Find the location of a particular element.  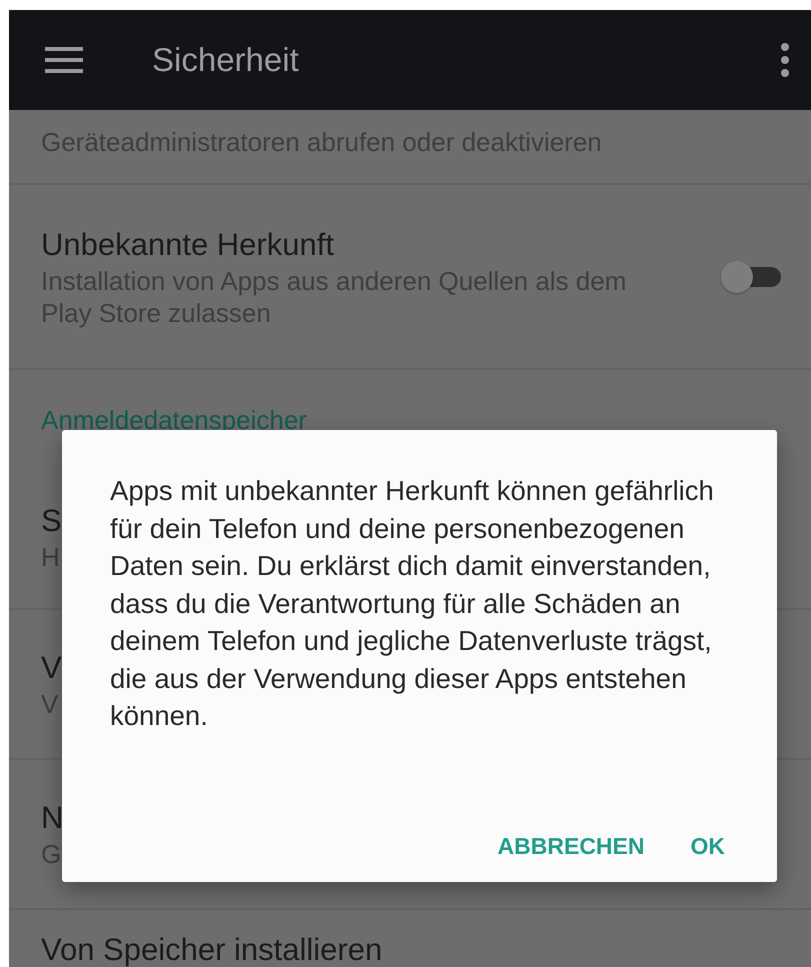

setting-title: Von Speicher installieren is located at coordinates (211, 949).